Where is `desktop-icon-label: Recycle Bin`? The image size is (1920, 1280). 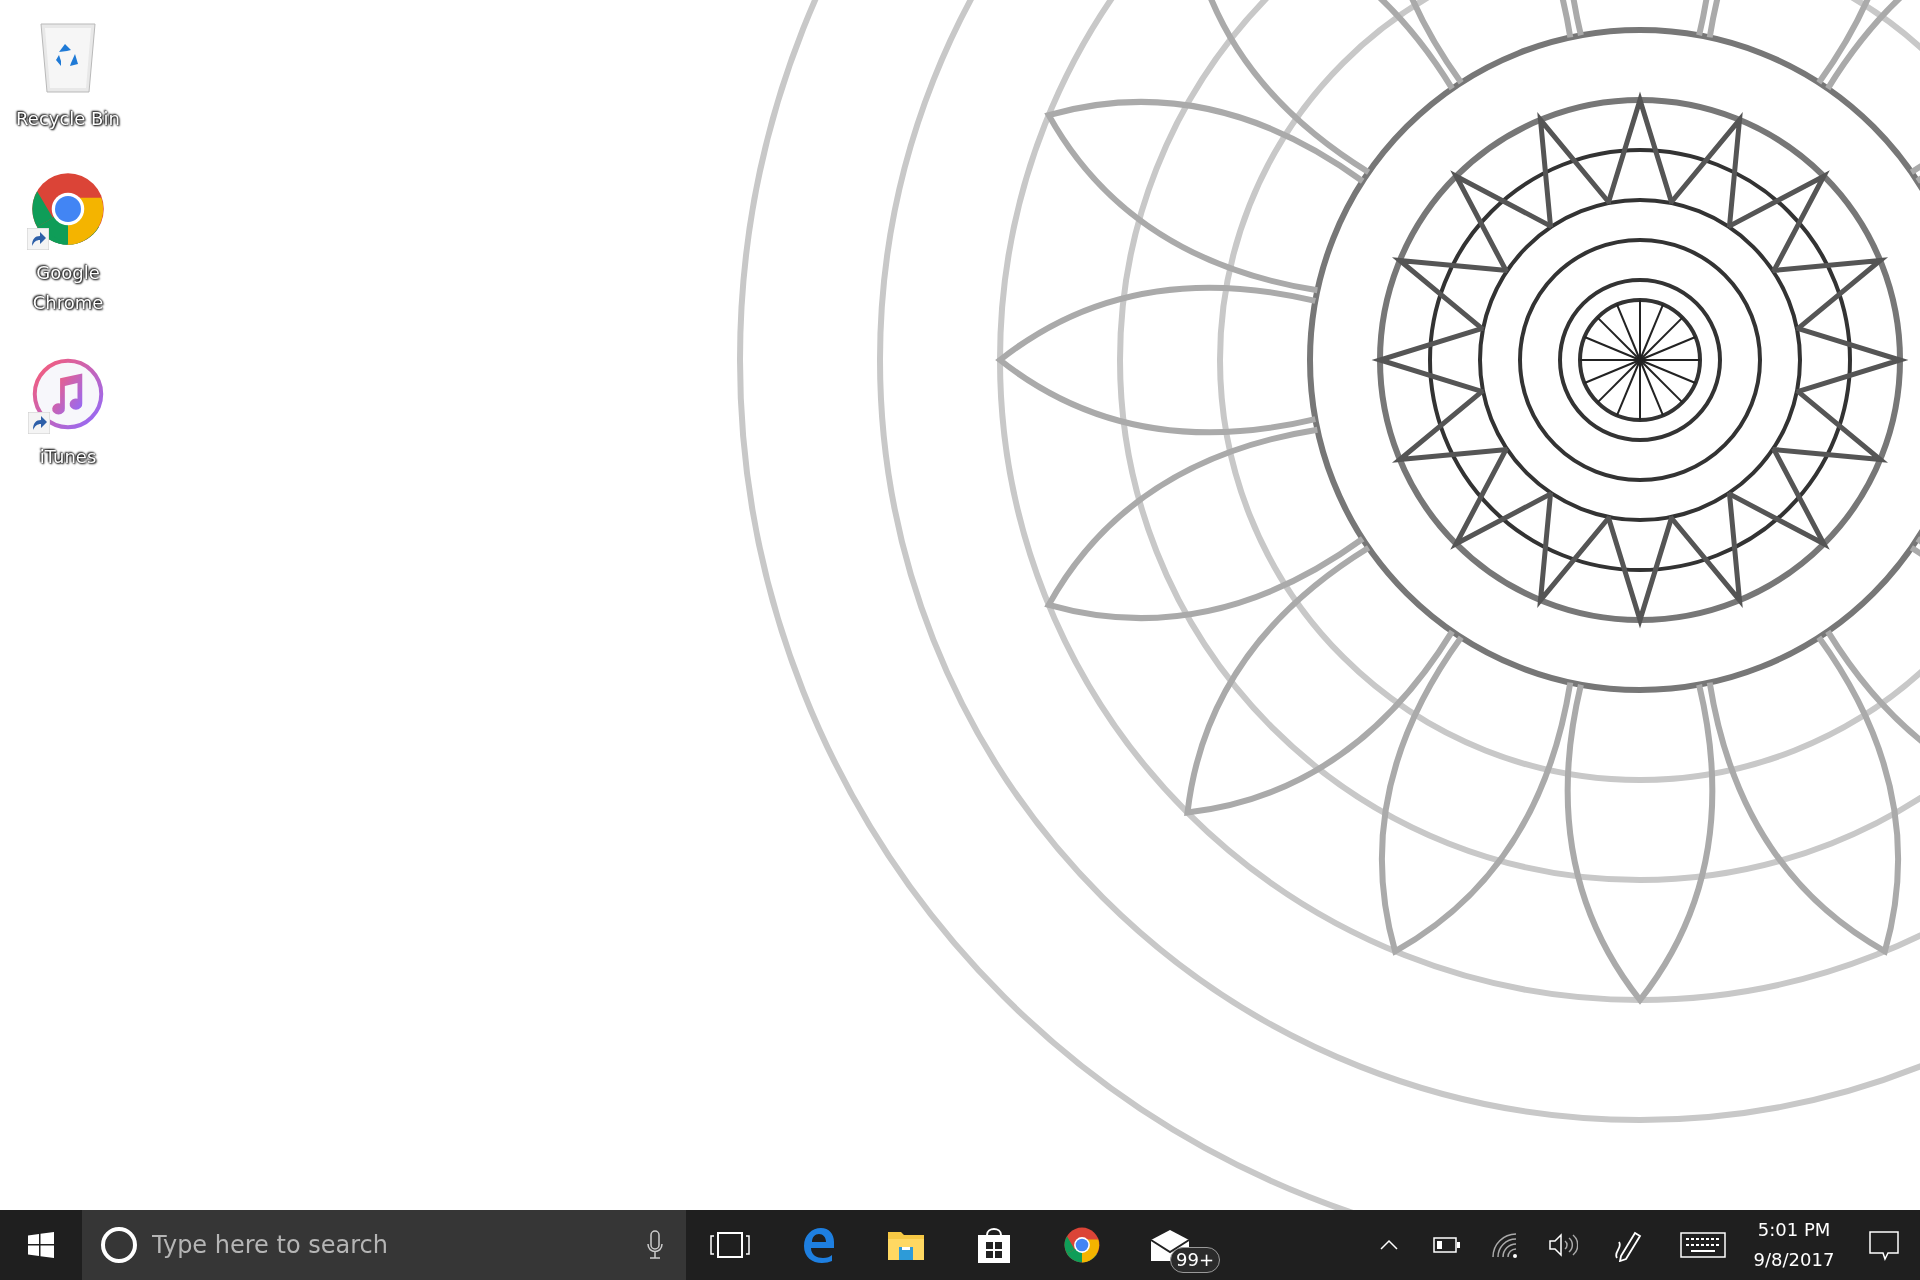 desktop-icon-label: Recycle Bin is located at coordinates (68, 119).